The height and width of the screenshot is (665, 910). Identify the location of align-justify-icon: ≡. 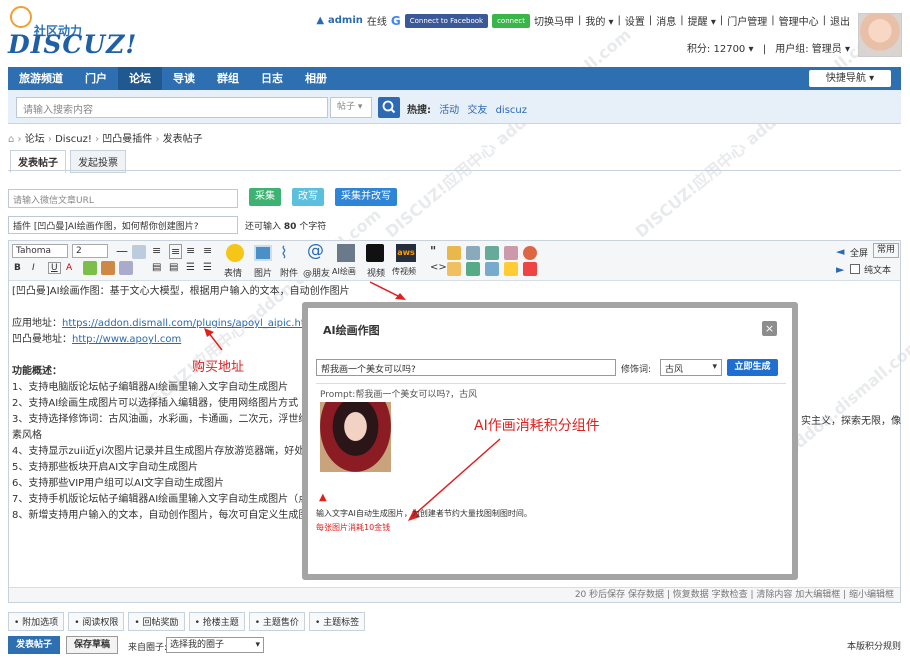
(207, 250).